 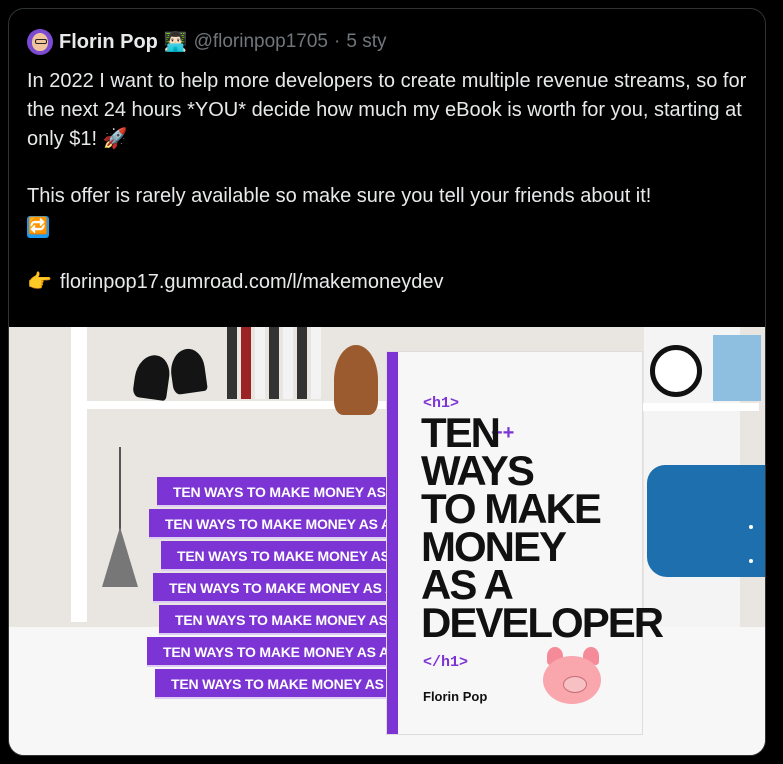 I want to click on stack-book-spine: TEN WAYS TO MAKE MONEY AS A DEVEL, so click(x=280, y=492).